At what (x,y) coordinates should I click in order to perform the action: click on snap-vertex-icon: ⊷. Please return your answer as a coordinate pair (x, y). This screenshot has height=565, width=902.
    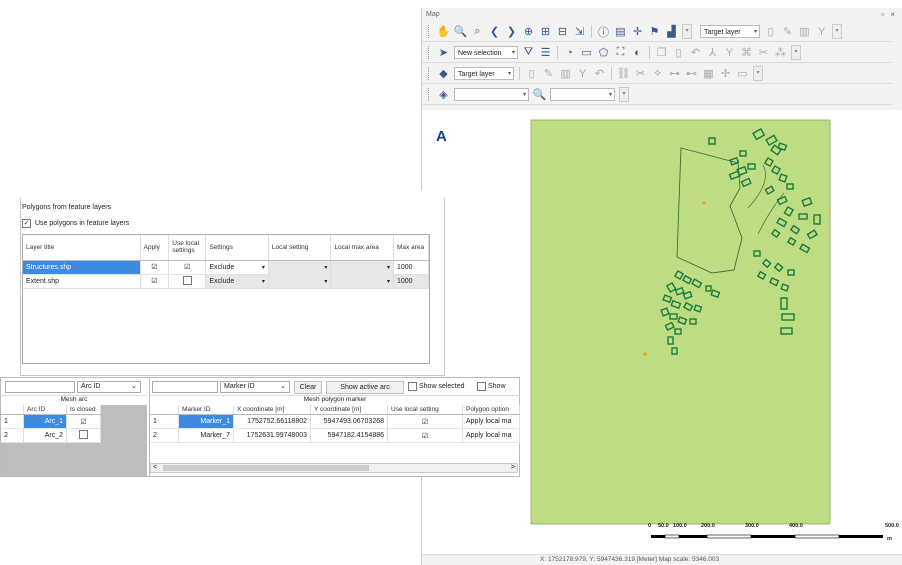
    Looking at the image, I should click on (691, 73).